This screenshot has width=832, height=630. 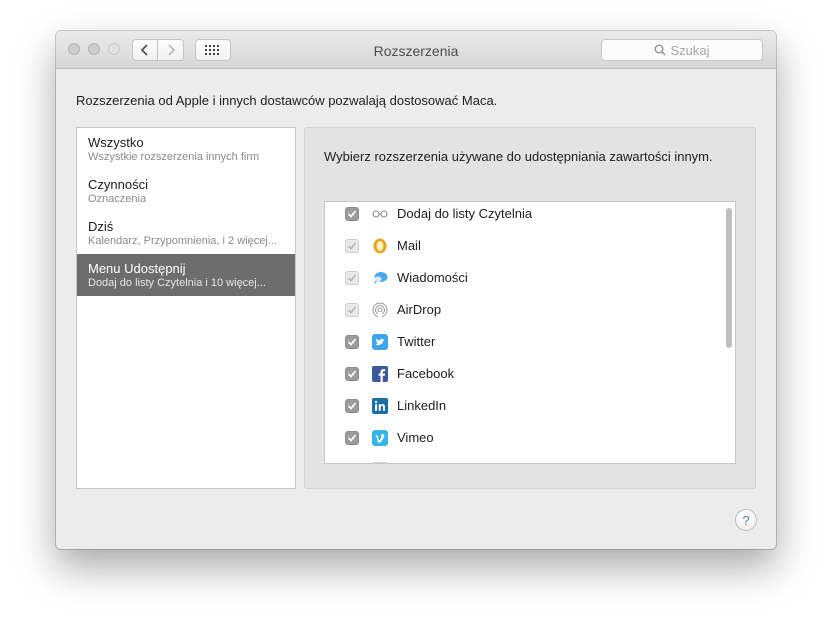 What do you see at coordinates (380, 438) in the screenshot?
I see `vimeo-icon` at bounding box center [380, 438].